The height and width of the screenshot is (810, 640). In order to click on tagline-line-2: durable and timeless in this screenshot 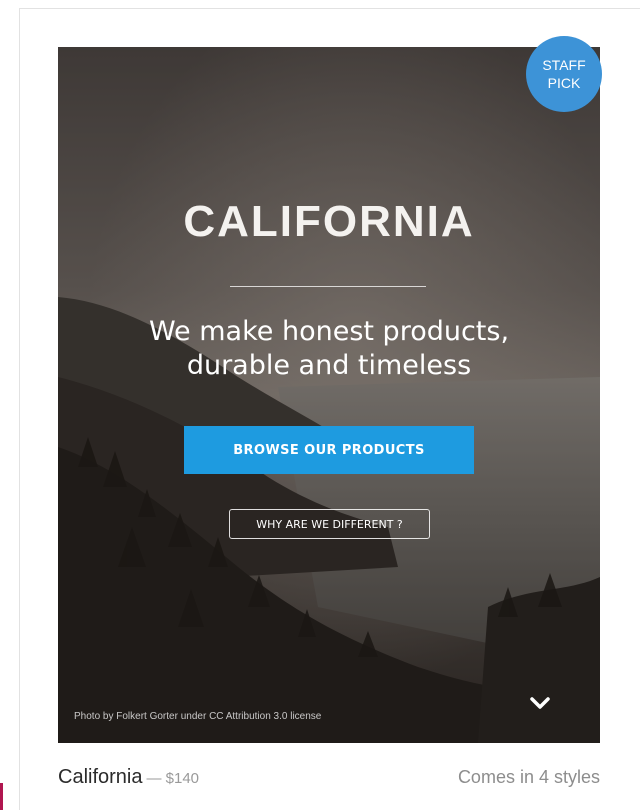, I will do `click(329, 365)`.